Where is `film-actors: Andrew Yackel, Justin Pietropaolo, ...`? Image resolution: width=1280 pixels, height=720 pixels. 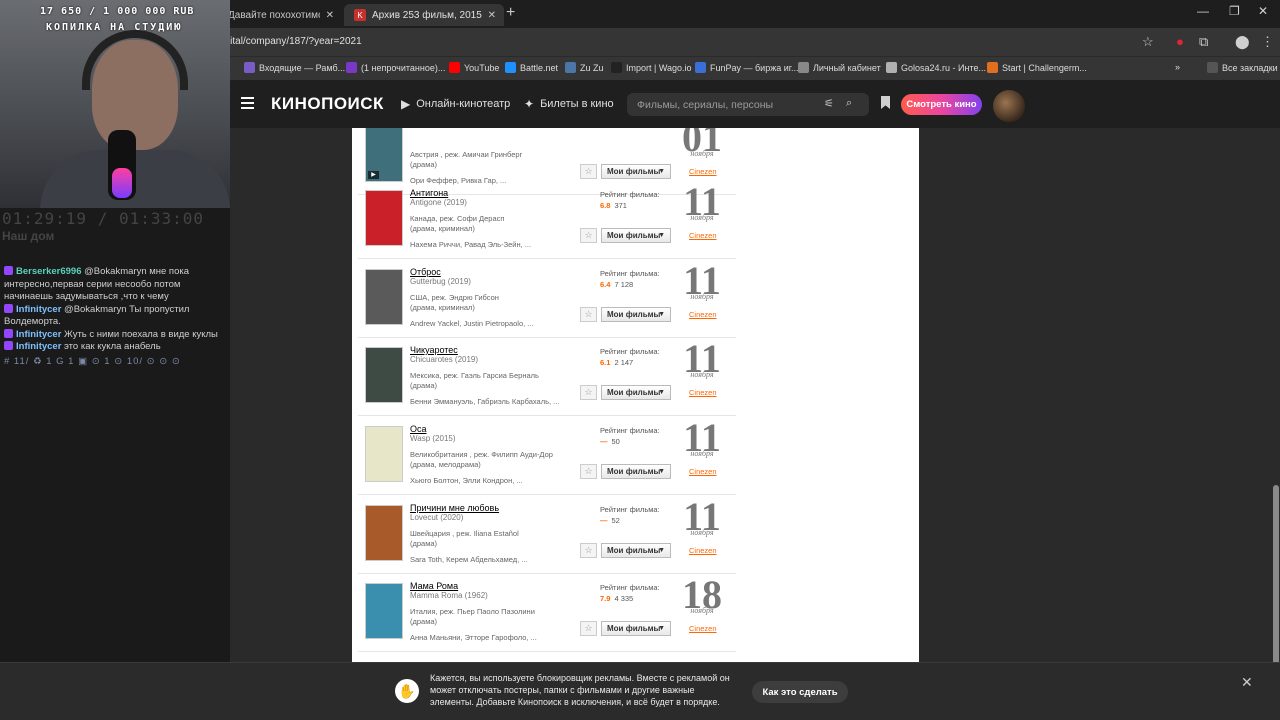 film-actors: Andrew Yackel, Justin Pietropaolo, ... is located at coordinates (472, 323).